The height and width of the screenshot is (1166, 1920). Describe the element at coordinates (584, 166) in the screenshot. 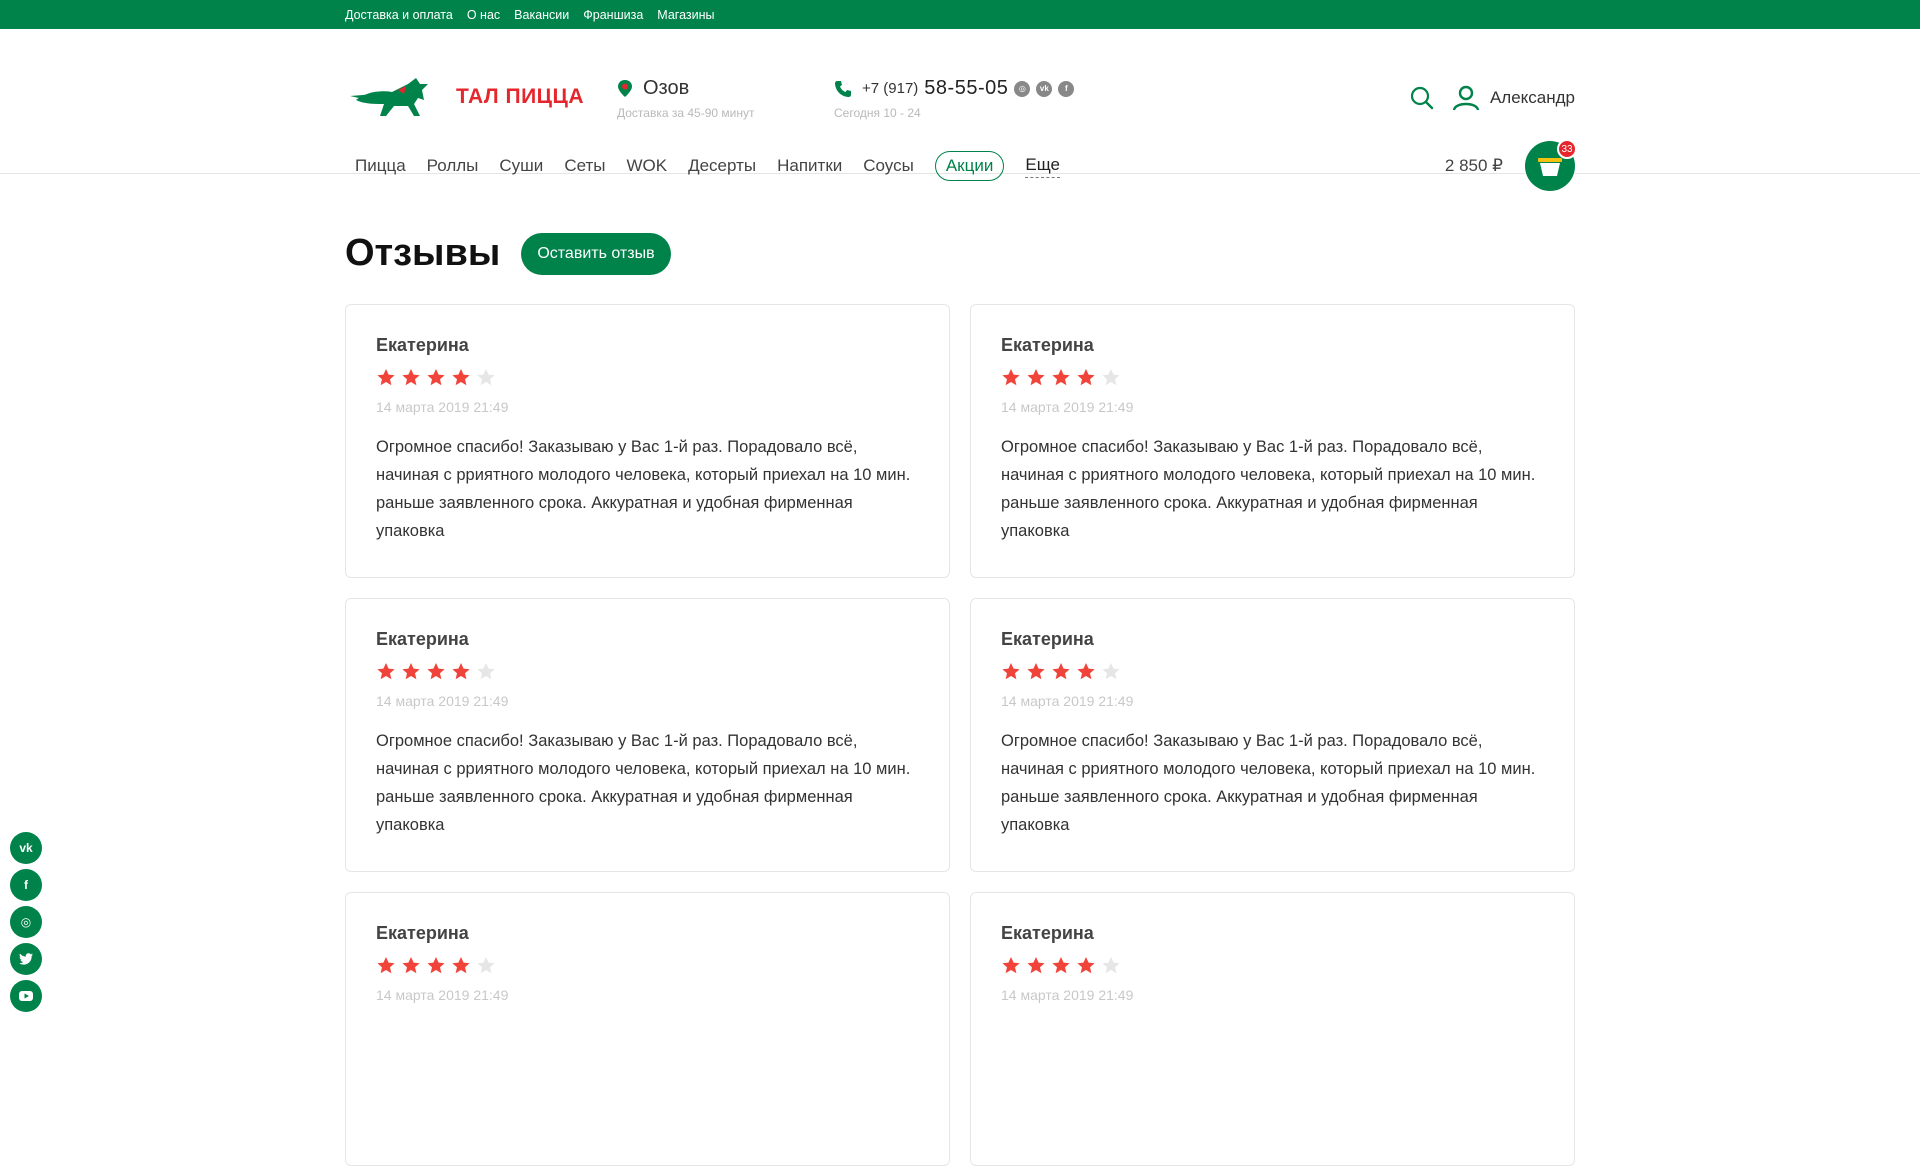

I see `nav-item-sets: Сеты` at that location.